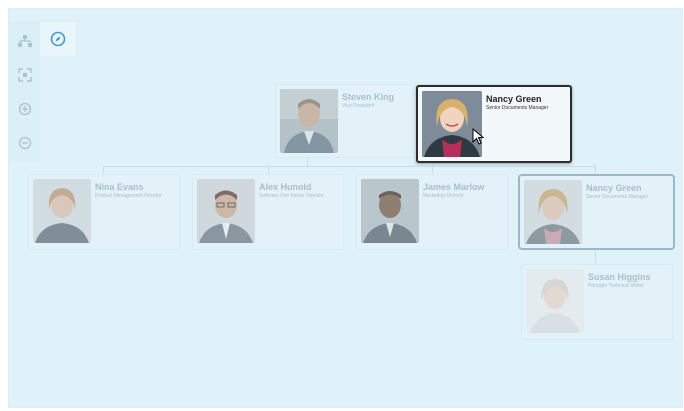 Image resolution: width=684 pixels, height=411 pixels. I want to click on employee-title: Marketing Director, so click(443, 196).